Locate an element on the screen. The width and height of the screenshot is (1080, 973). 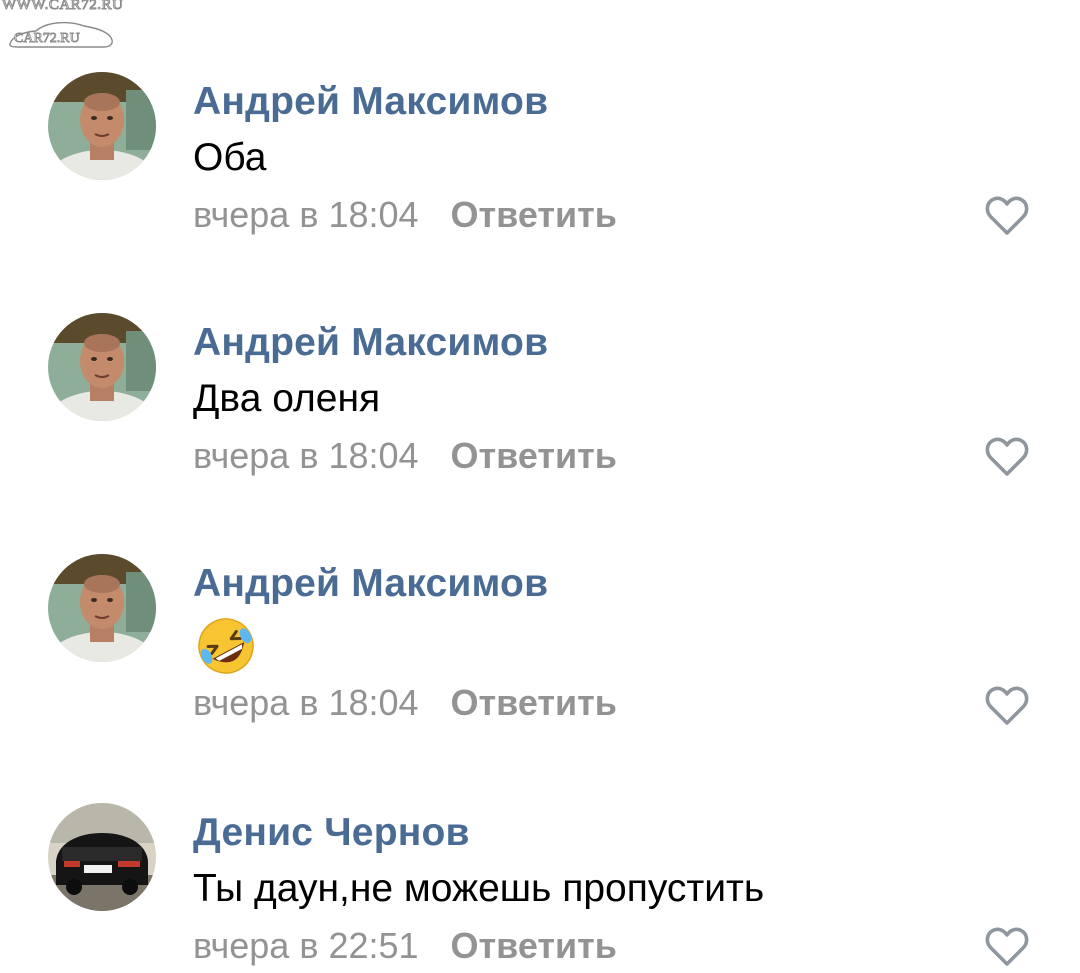
rolling-laughing-emoji-icon is located at coordinates (226, 646).